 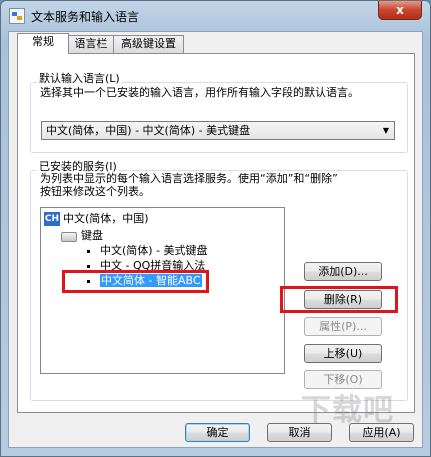 I want to click on installed-services-description-line1: 为列表中显示的每个输入语言选择服务。使用“添加”和“删除”, so click(x=189, y=178).